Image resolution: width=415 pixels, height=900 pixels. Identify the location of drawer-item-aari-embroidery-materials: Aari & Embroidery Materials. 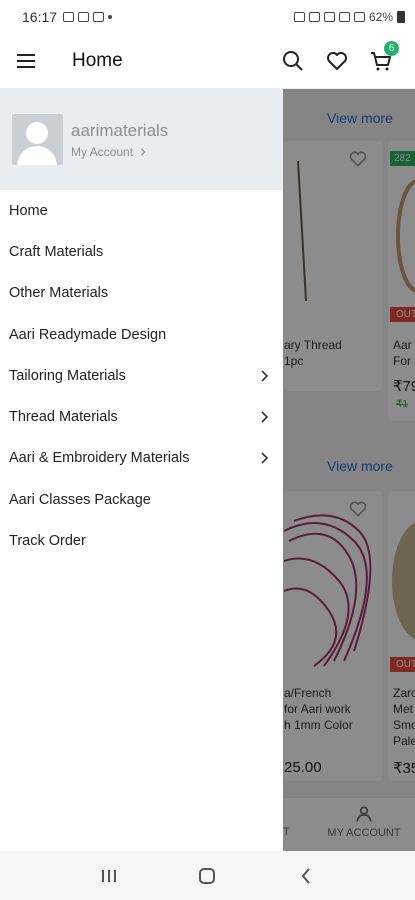
(141, 458).